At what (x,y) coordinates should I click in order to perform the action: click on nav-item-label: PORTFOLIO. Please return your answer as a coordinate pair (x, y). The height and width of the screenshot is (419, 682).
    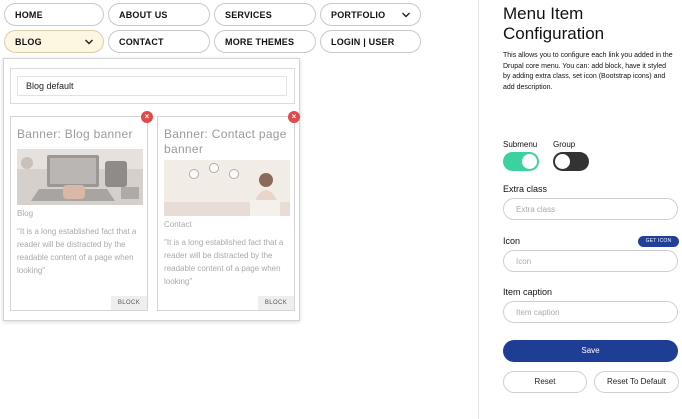
    Looking at the image, I should click on (358, 14).